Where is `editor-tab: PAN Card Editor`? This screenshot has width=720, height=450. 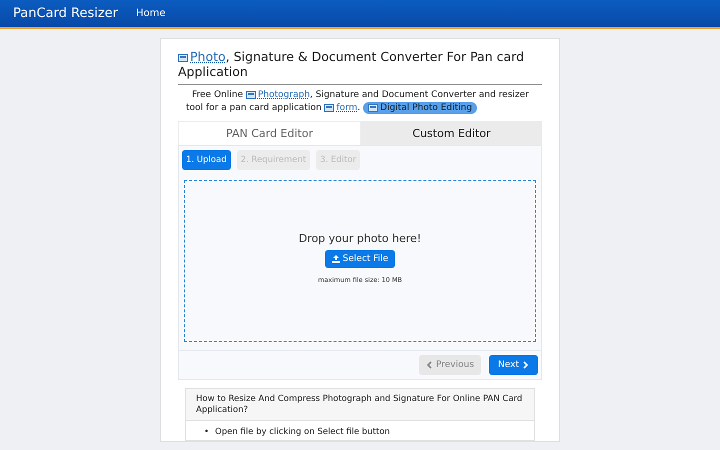
editor-tab: PAN Card Editor is located at coordinates (269, 133).